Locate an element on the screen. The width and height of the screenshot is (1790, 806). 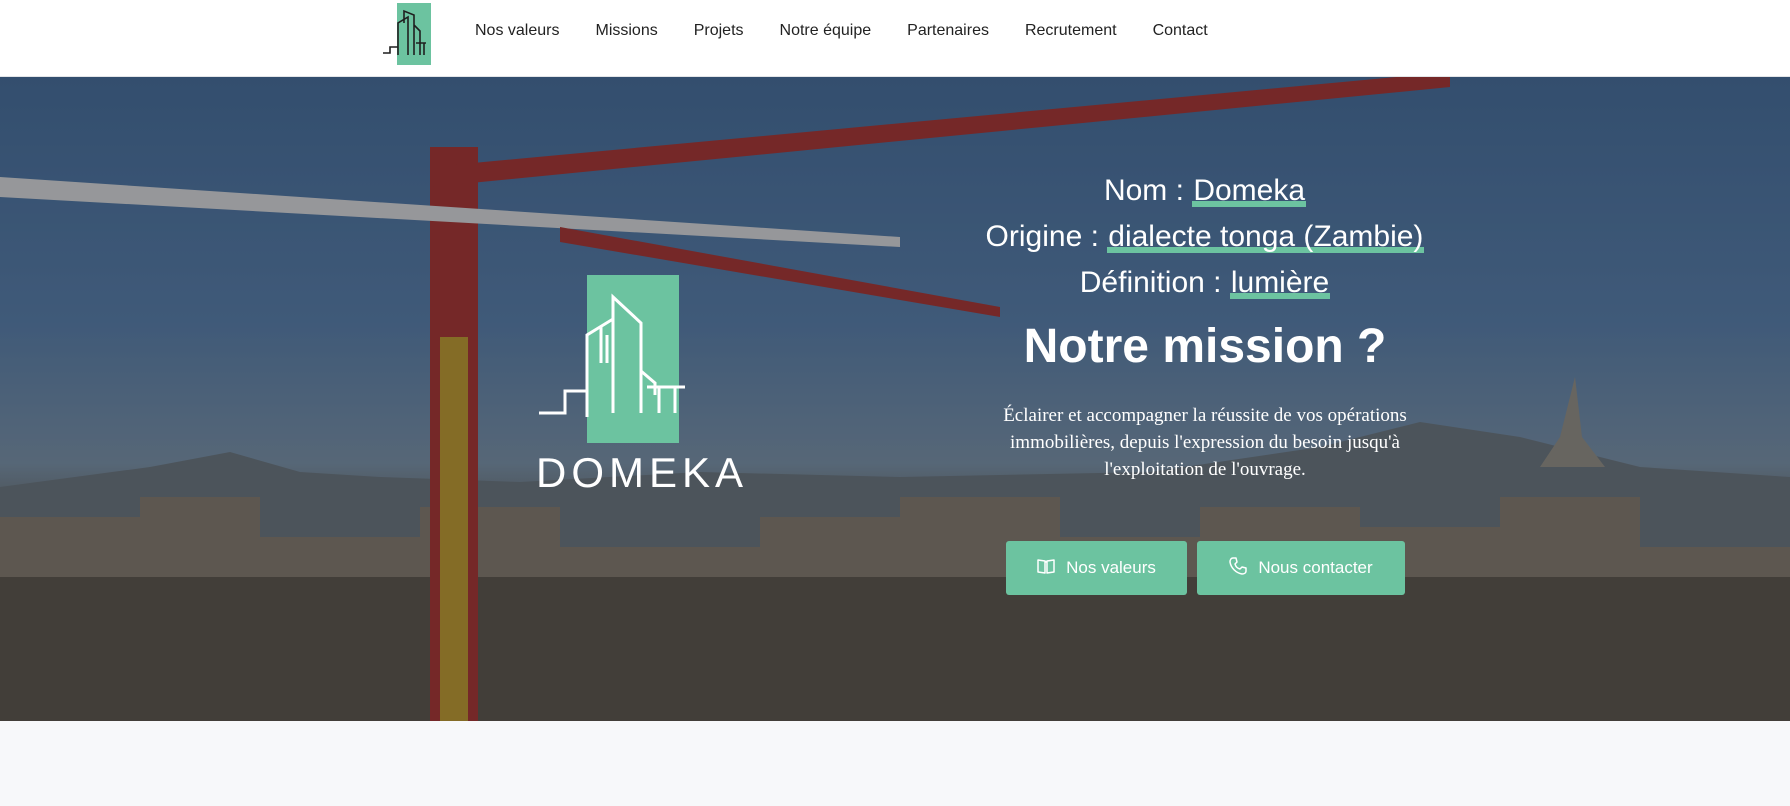
logo-icon is located at coordinates (411, 34).